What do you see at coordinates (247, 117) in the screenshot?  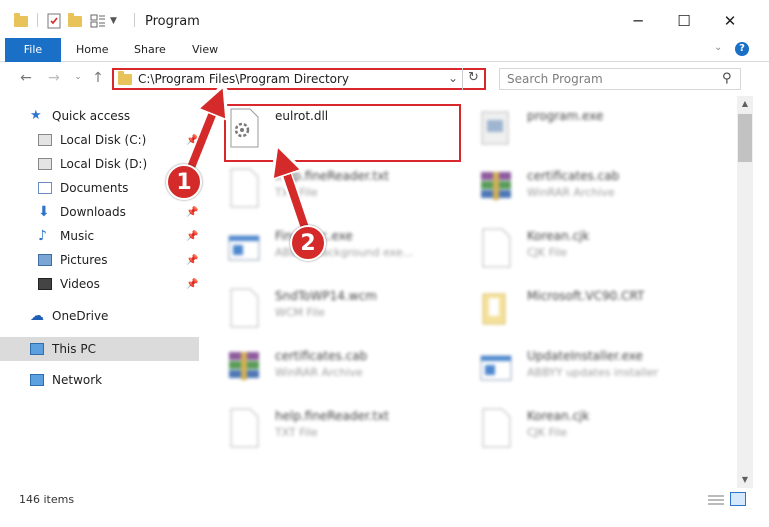 I see `callout-arrows` at bounding box center [247, 117].